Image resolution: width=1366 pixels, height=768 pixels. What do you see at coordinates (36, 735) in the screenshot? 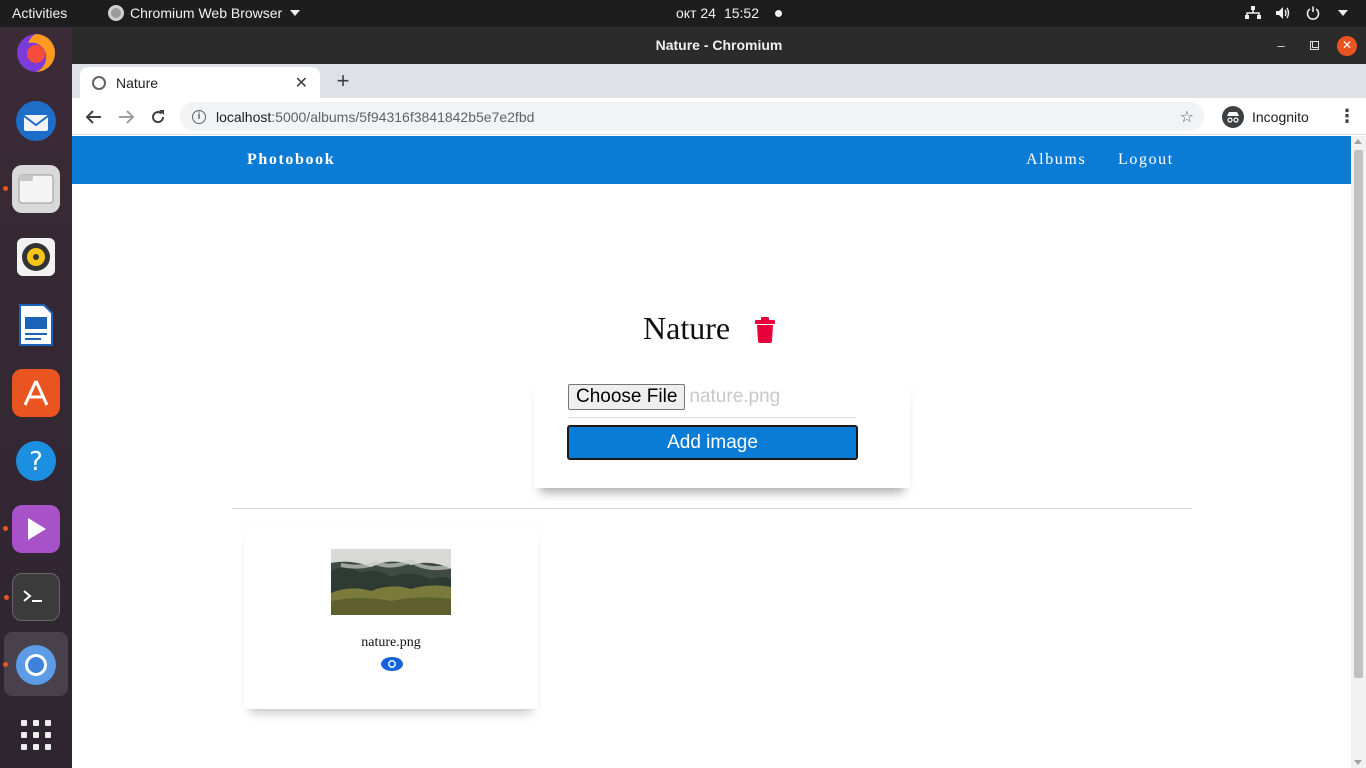
I see `show-applications-icon` at bounding box center [36, 735].